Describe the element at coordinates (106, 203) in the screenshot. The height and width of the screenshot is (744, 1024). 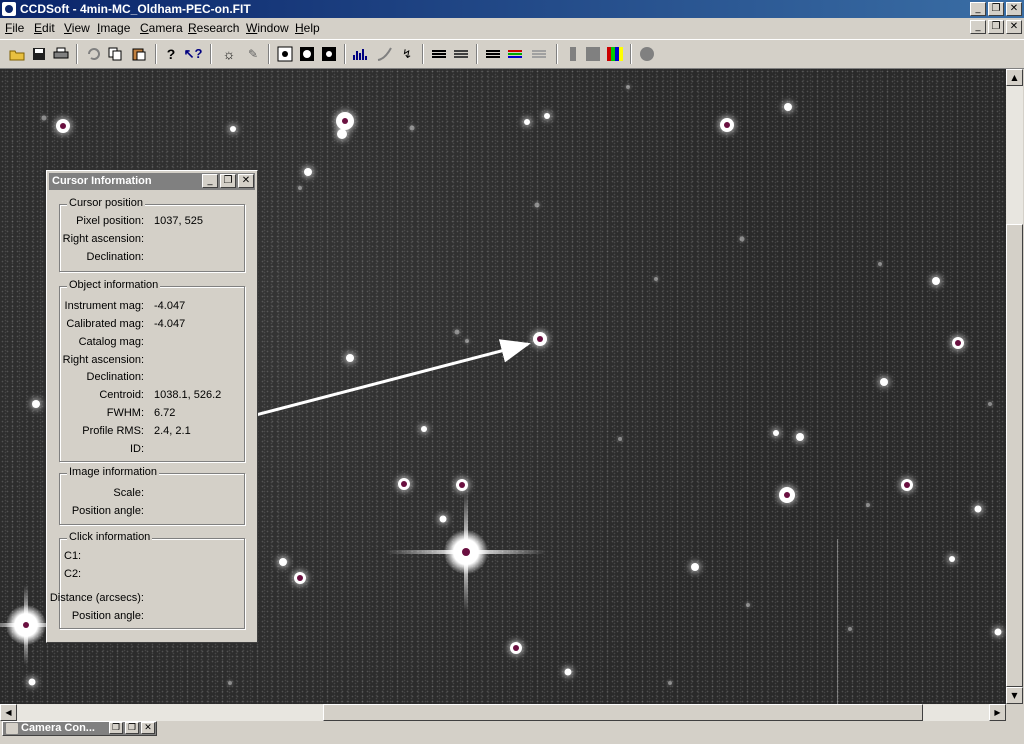
I see `group-label: Cursor position` at that location.